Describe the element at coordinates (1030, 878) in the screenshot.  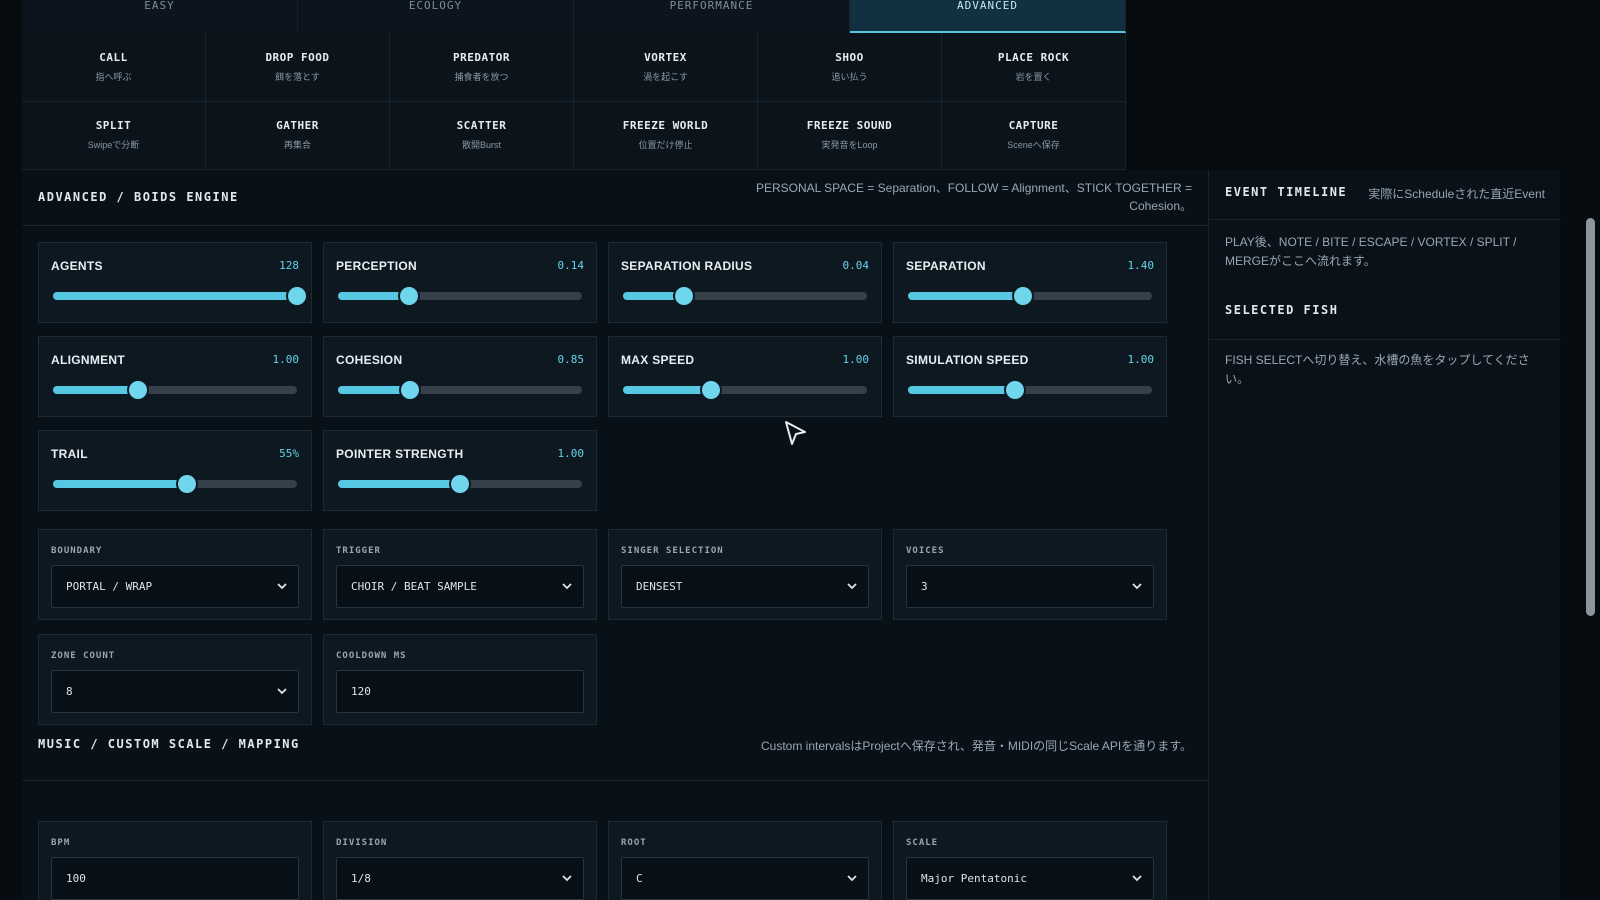
I see `scale-select: Major Pentatonic` at that location.